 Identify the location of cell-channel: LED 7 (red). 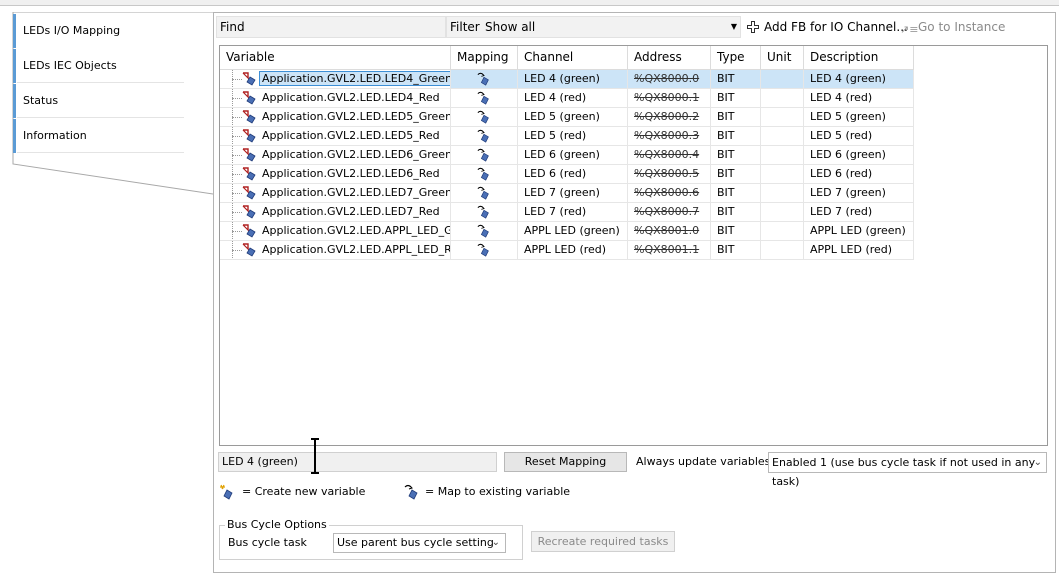
(573, 212).